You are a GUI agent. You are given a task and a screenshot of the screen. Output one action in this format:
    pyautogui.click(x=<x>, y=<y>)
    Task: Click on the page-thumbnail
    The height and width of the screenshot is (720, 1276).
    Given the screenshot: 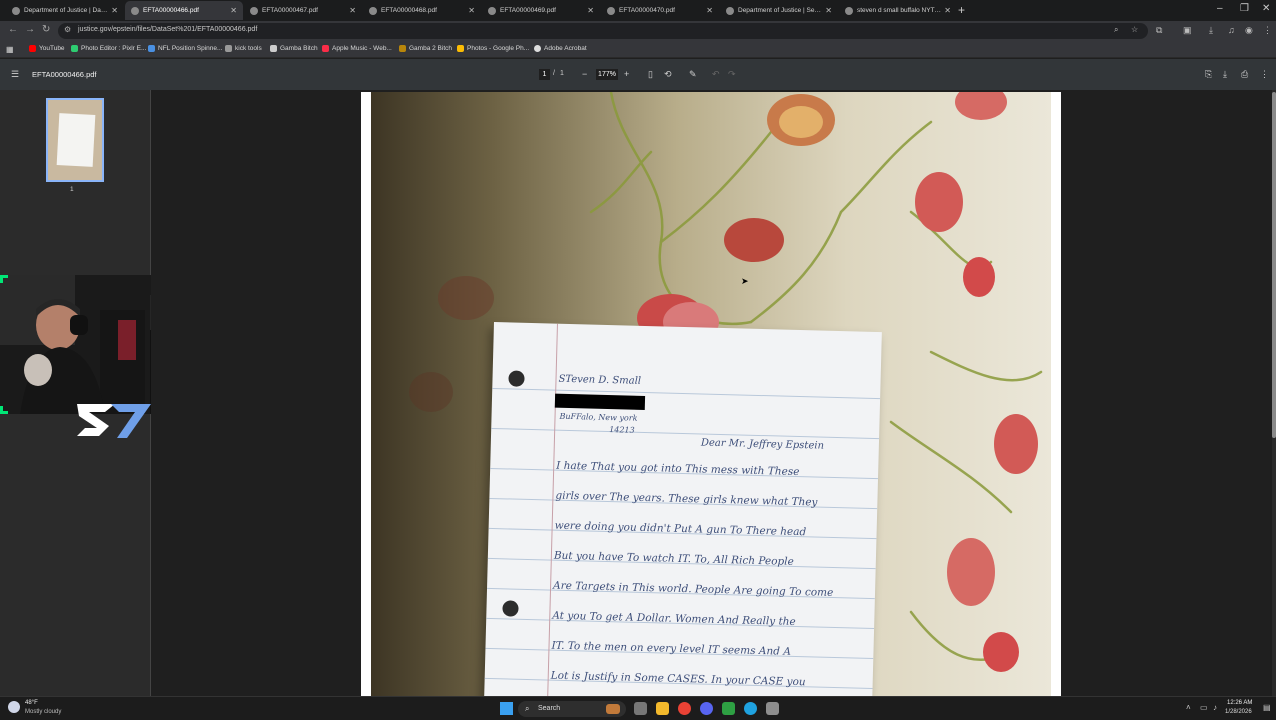 What is the action you would take?
    pyautogui.click(x=75, y=140)
    